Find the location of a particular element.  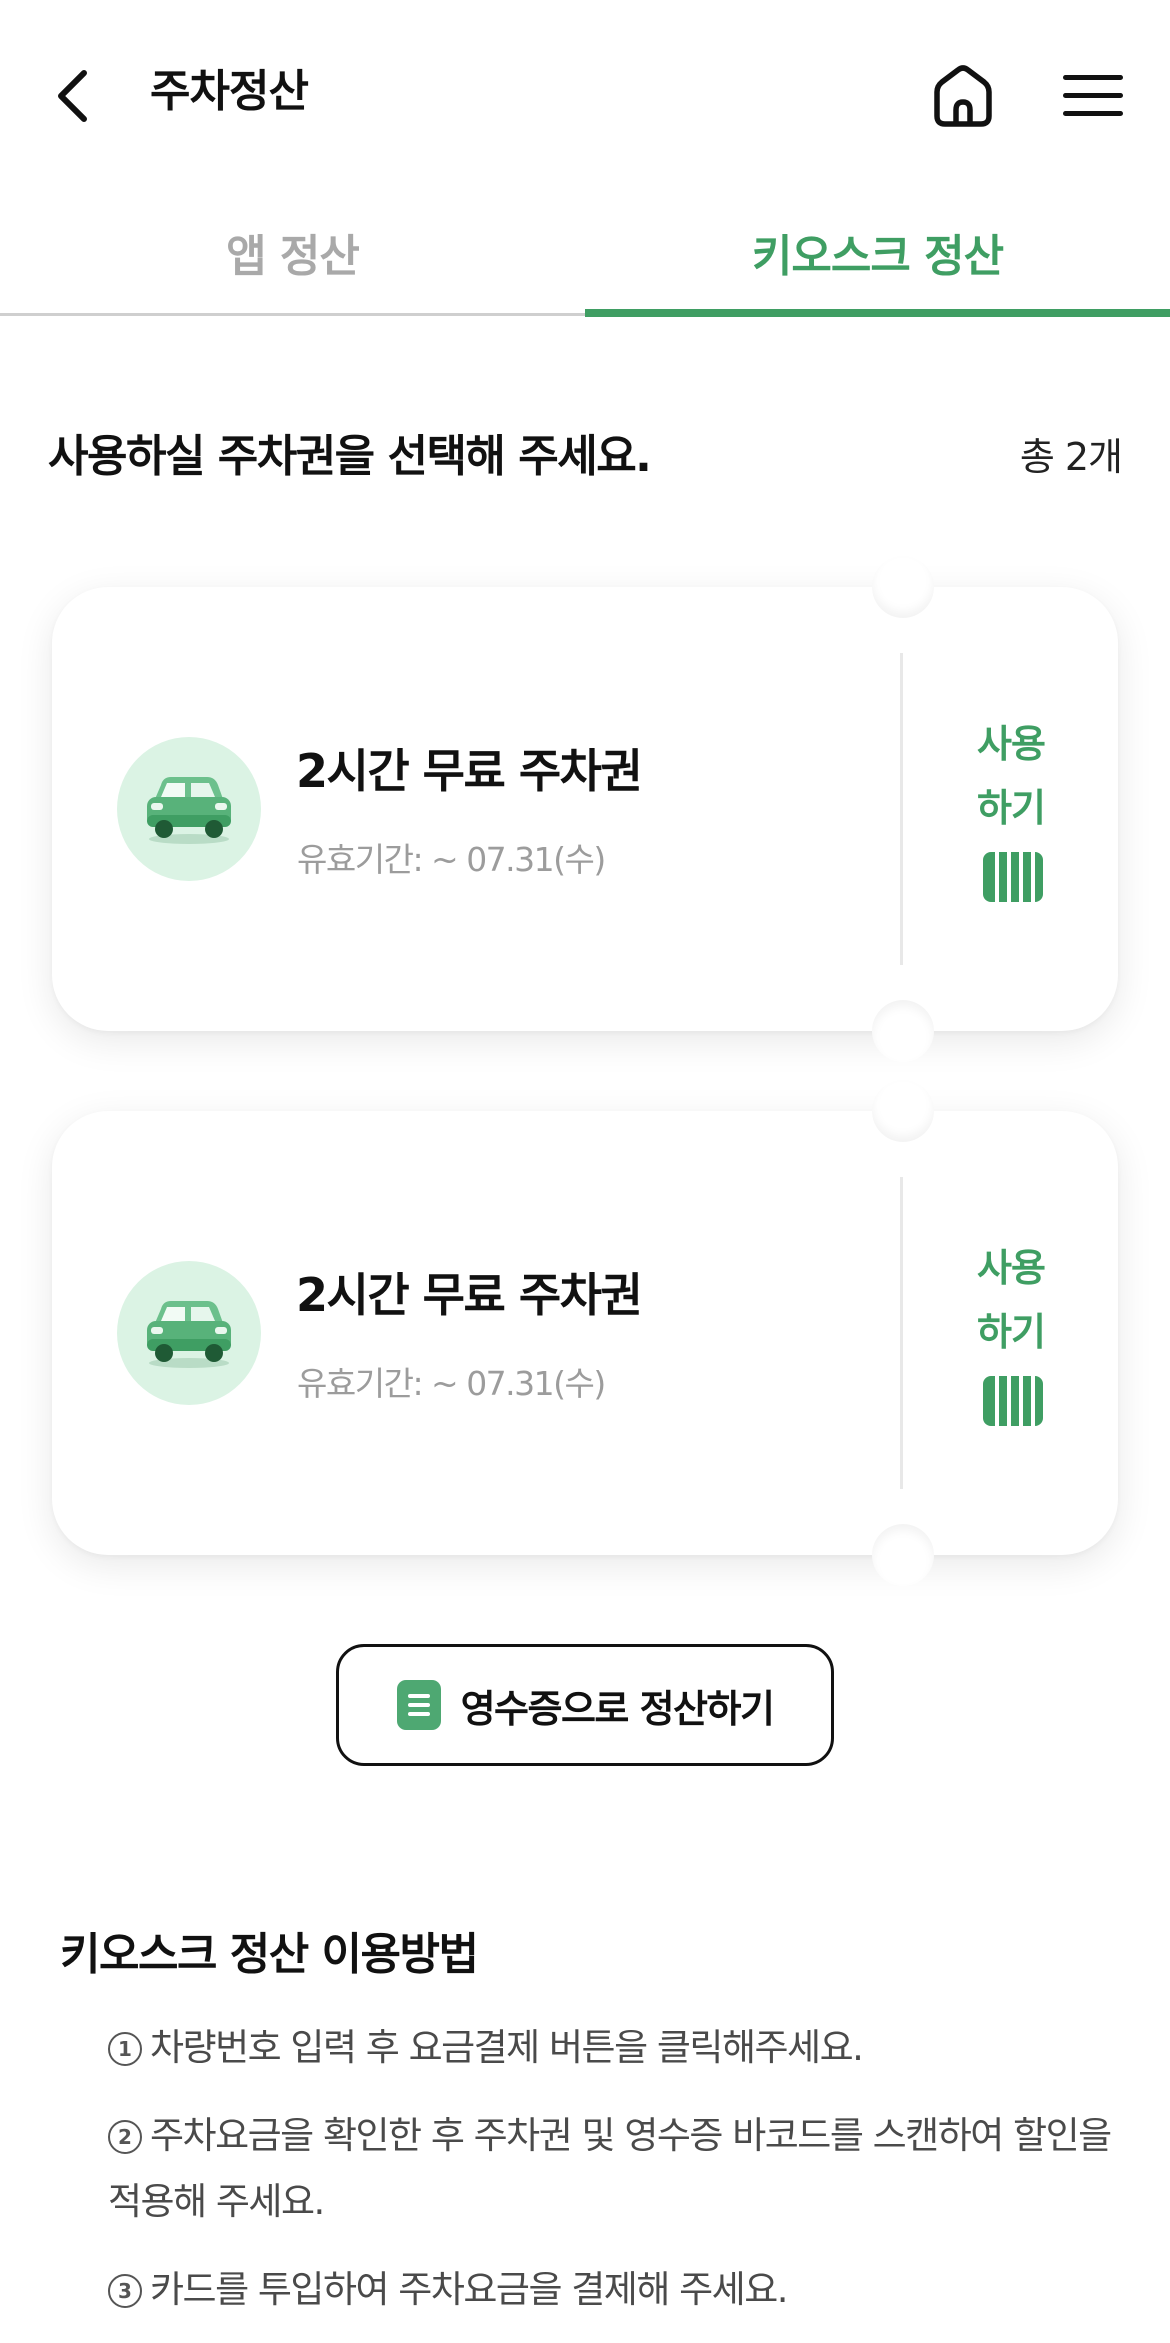

tab-bar: 앱 정산 키오스크 정산 is located at coordinates (585, 253).